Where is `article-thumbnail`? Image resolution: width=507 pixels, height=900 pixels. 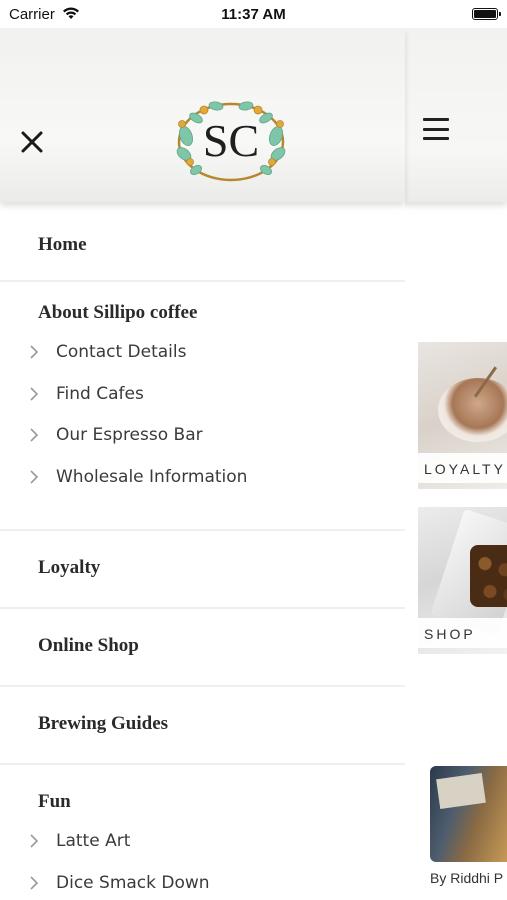 article-thumbnail is located at coordinates (468, 814).